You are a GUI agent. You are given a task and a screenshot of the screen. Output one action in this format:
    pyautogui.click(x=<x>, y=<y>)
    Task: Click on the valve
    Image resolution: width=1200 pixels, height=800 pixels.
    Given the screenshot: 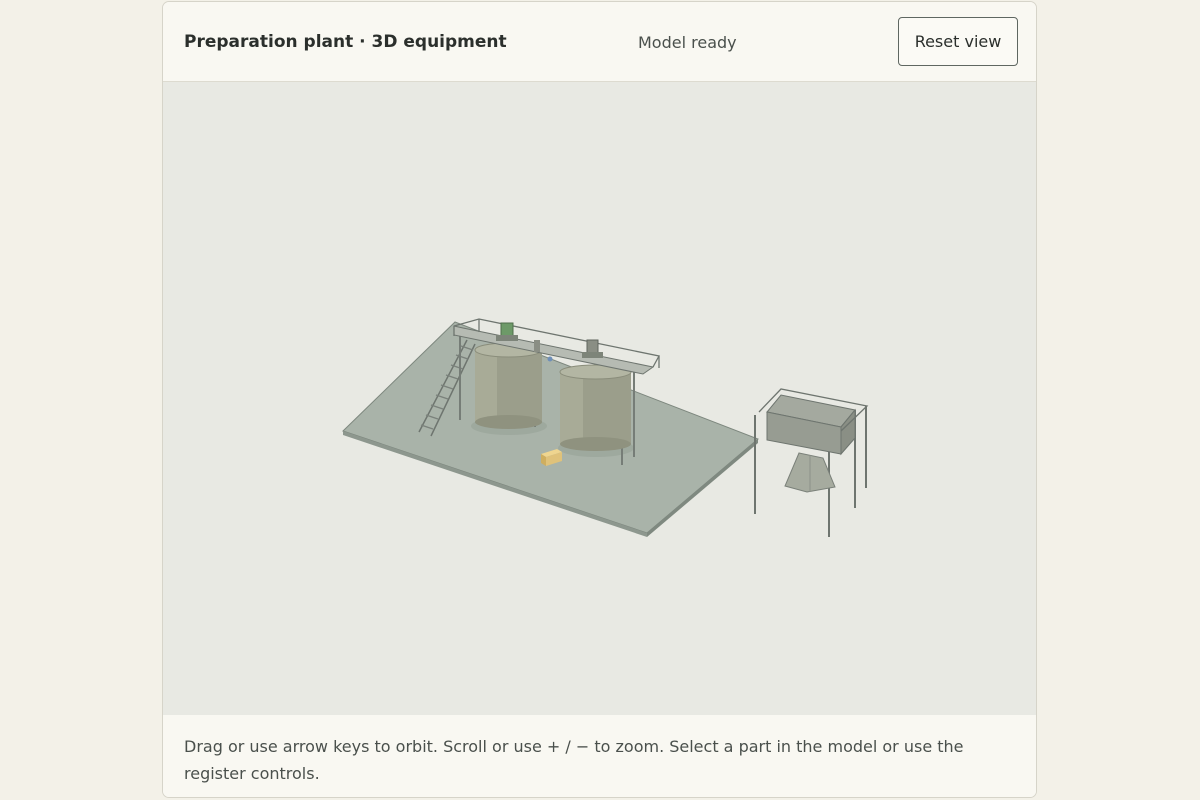 What is the action you would take?
    pyautogui.click(x=537, y=346)
    